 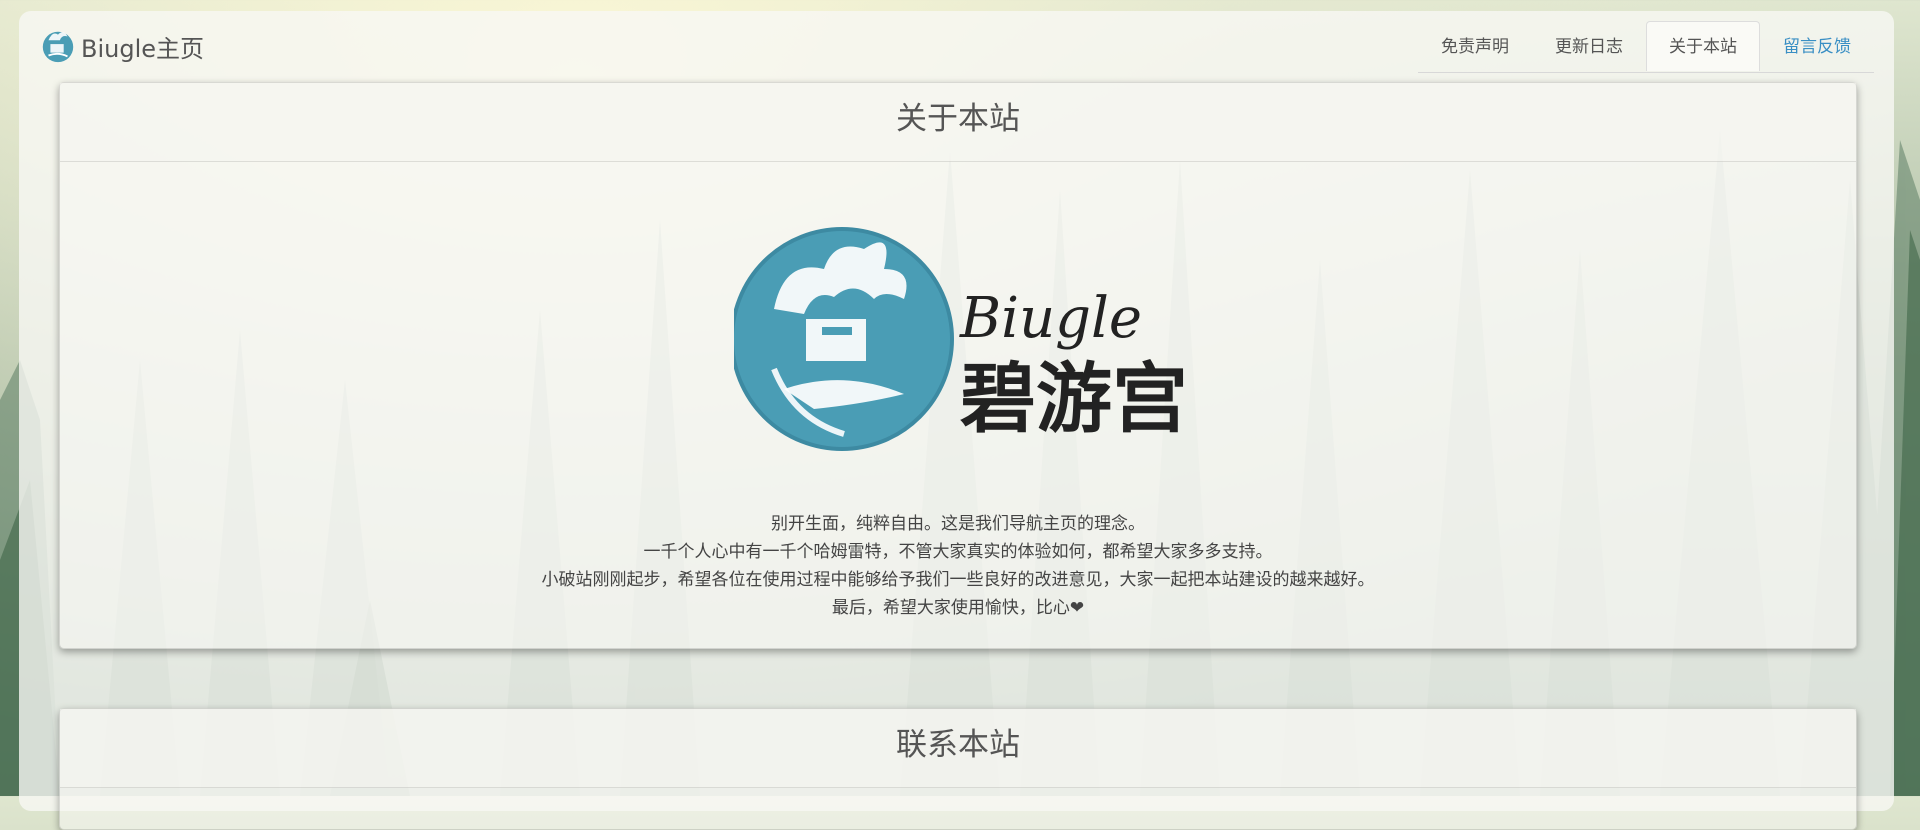 I want to click on contact-card: 联系本站, so click(x=958, y=769).